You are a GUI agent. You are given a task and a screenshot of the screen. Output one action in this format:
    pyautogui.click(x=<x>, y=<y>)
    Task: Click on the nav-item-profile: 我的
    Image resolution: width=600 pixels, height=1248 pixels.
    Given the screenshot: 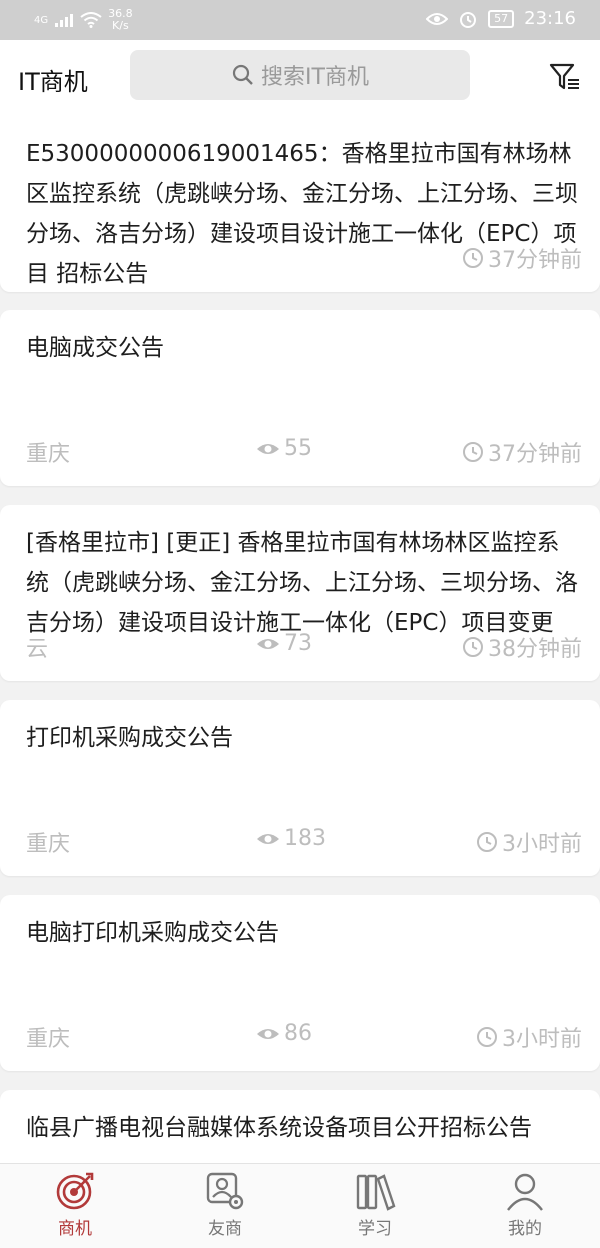 What is the action you would take?
    pyautogui.click(x=525, y=1206)
    